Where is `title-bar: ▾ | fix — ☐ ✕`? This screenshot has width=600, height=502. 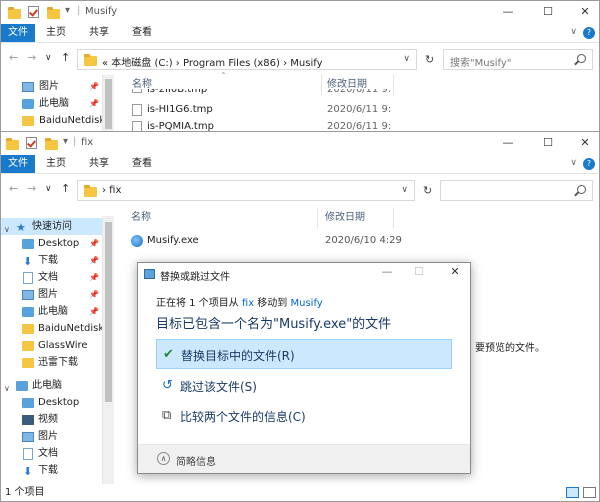
title-bar: ▾ | fix — ☐ ✕ is located at coordinates (300, 143).